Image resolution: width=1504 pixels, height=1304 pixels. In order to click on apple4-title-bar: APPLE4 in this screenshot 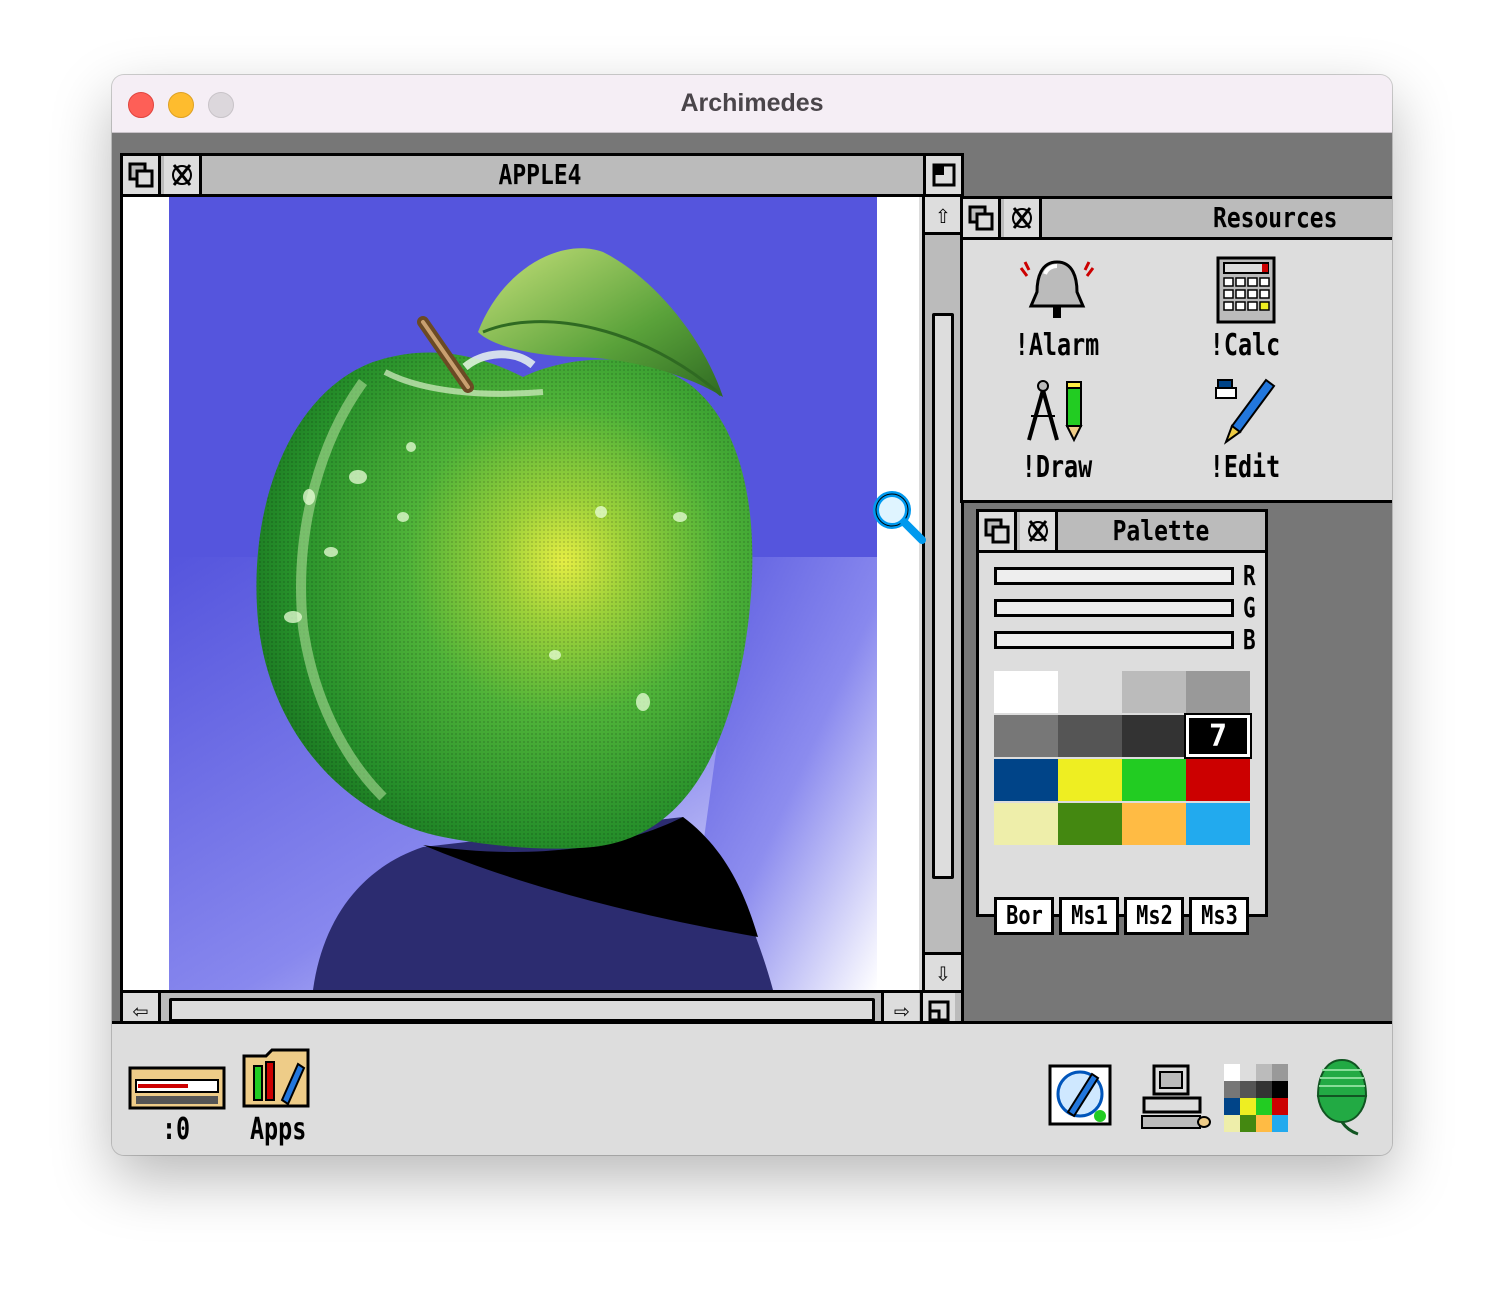, I will do `click(542, 176)`.